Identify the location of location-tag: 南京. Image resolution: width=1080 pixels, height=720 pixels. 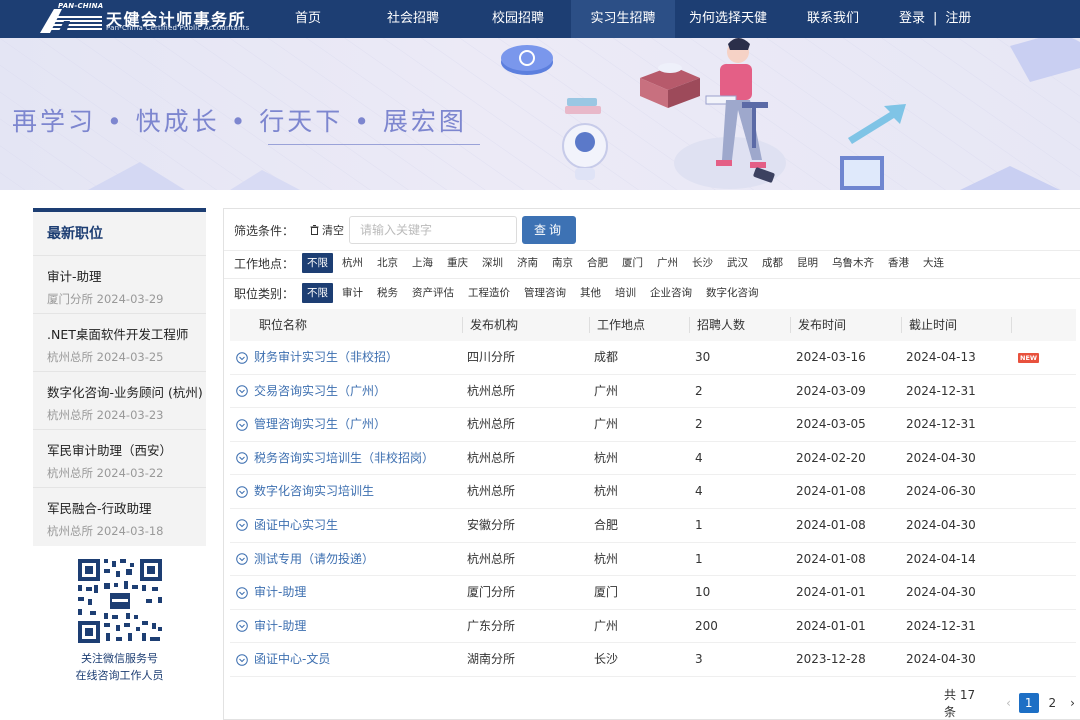
(562, 263).